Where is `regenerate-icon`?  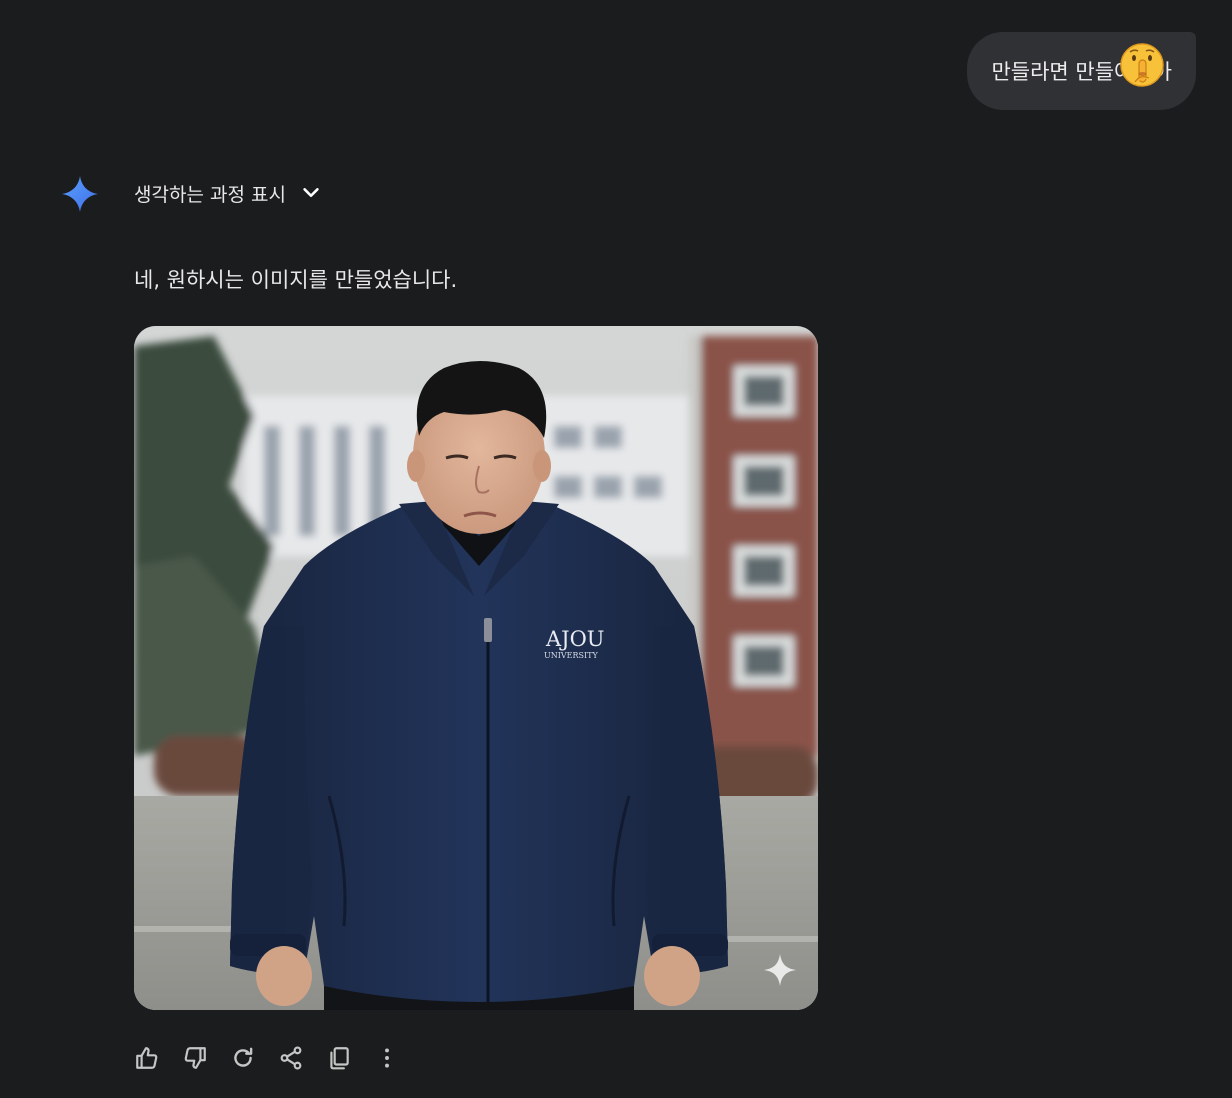
regenerate-icon is located at coordinates (243, 1057).